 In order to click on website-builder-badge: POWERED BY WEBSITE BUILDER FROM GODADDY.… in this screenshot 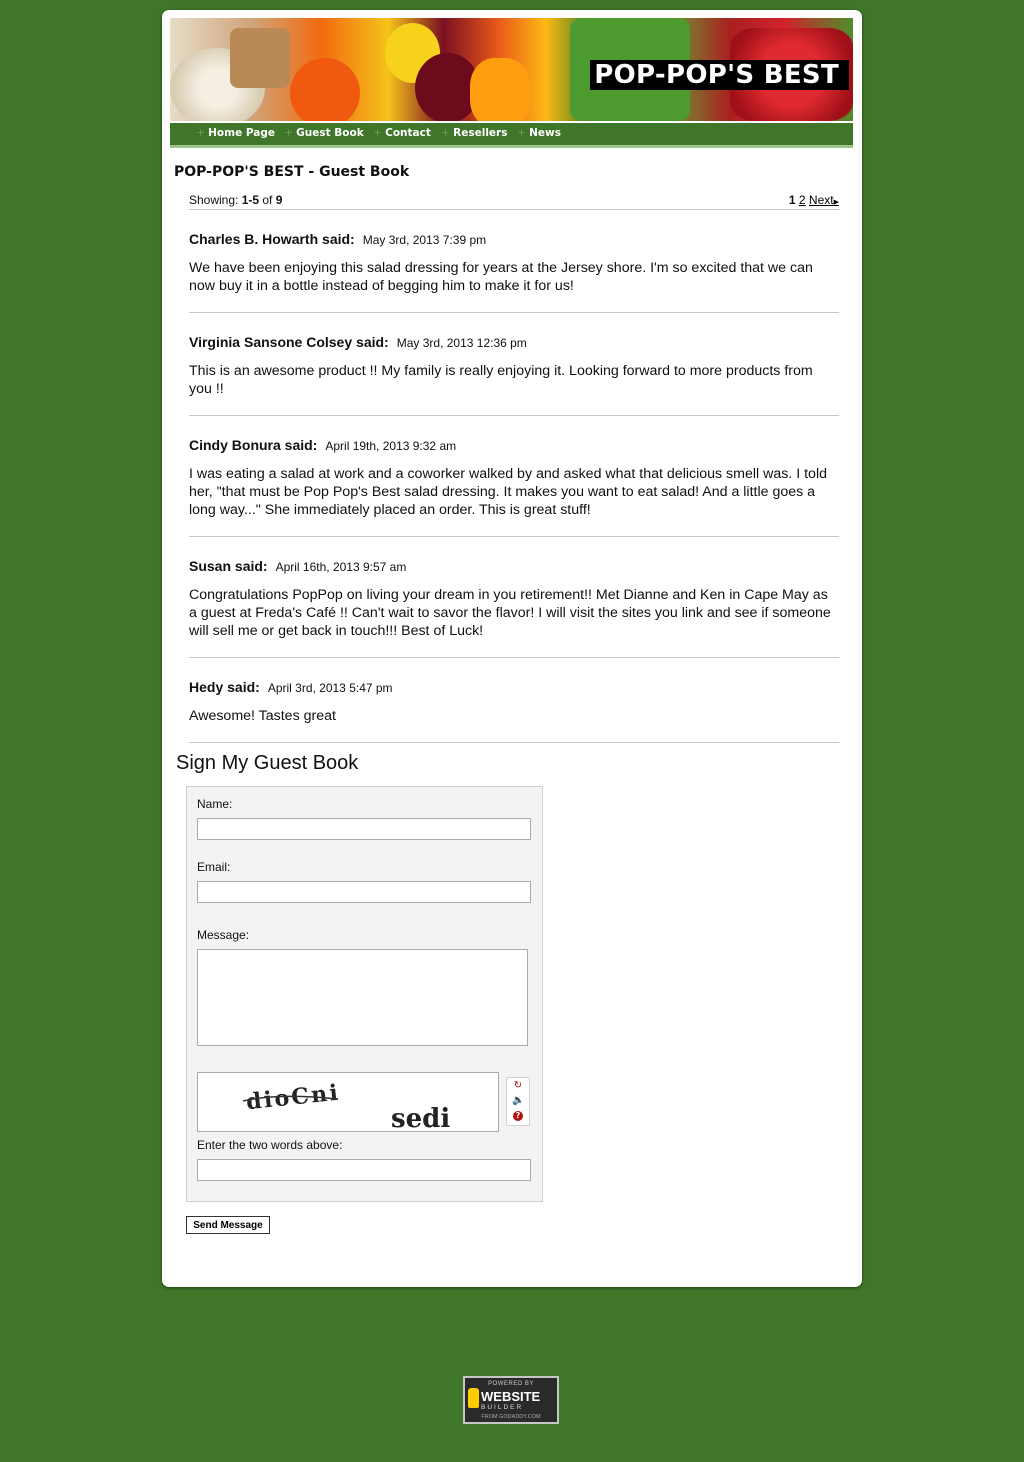, I will do `click(511, 1400)`.